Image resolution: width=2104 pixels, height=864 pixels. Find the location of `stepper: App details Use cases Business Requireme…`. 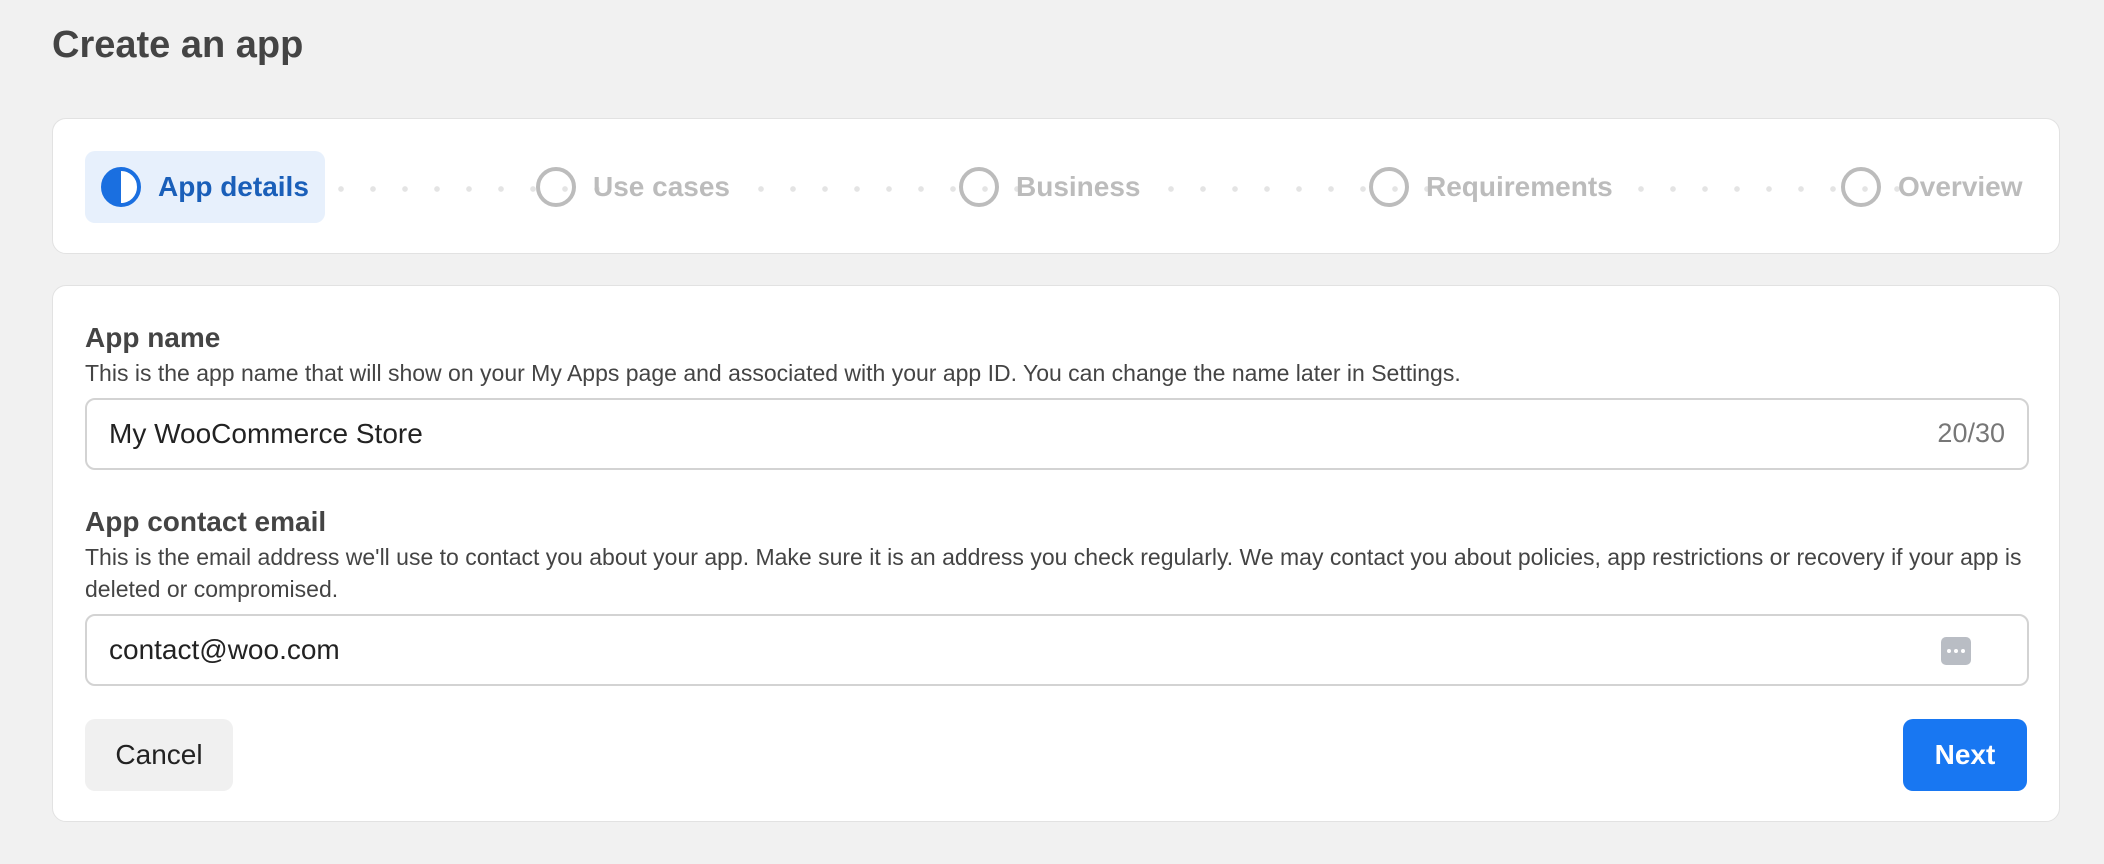

stepper: App details Use cases Business Requireme… is located at coordinates (1058, 187).